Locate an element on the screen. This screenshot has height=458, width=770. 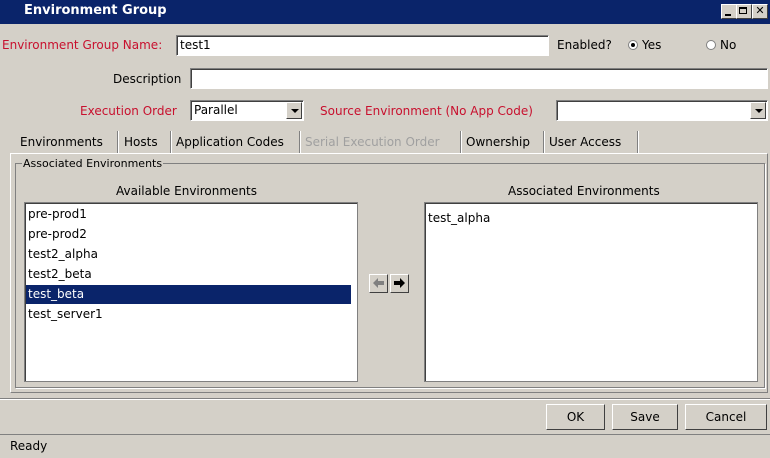
description-label: Description is located at coordinates (147, 79).